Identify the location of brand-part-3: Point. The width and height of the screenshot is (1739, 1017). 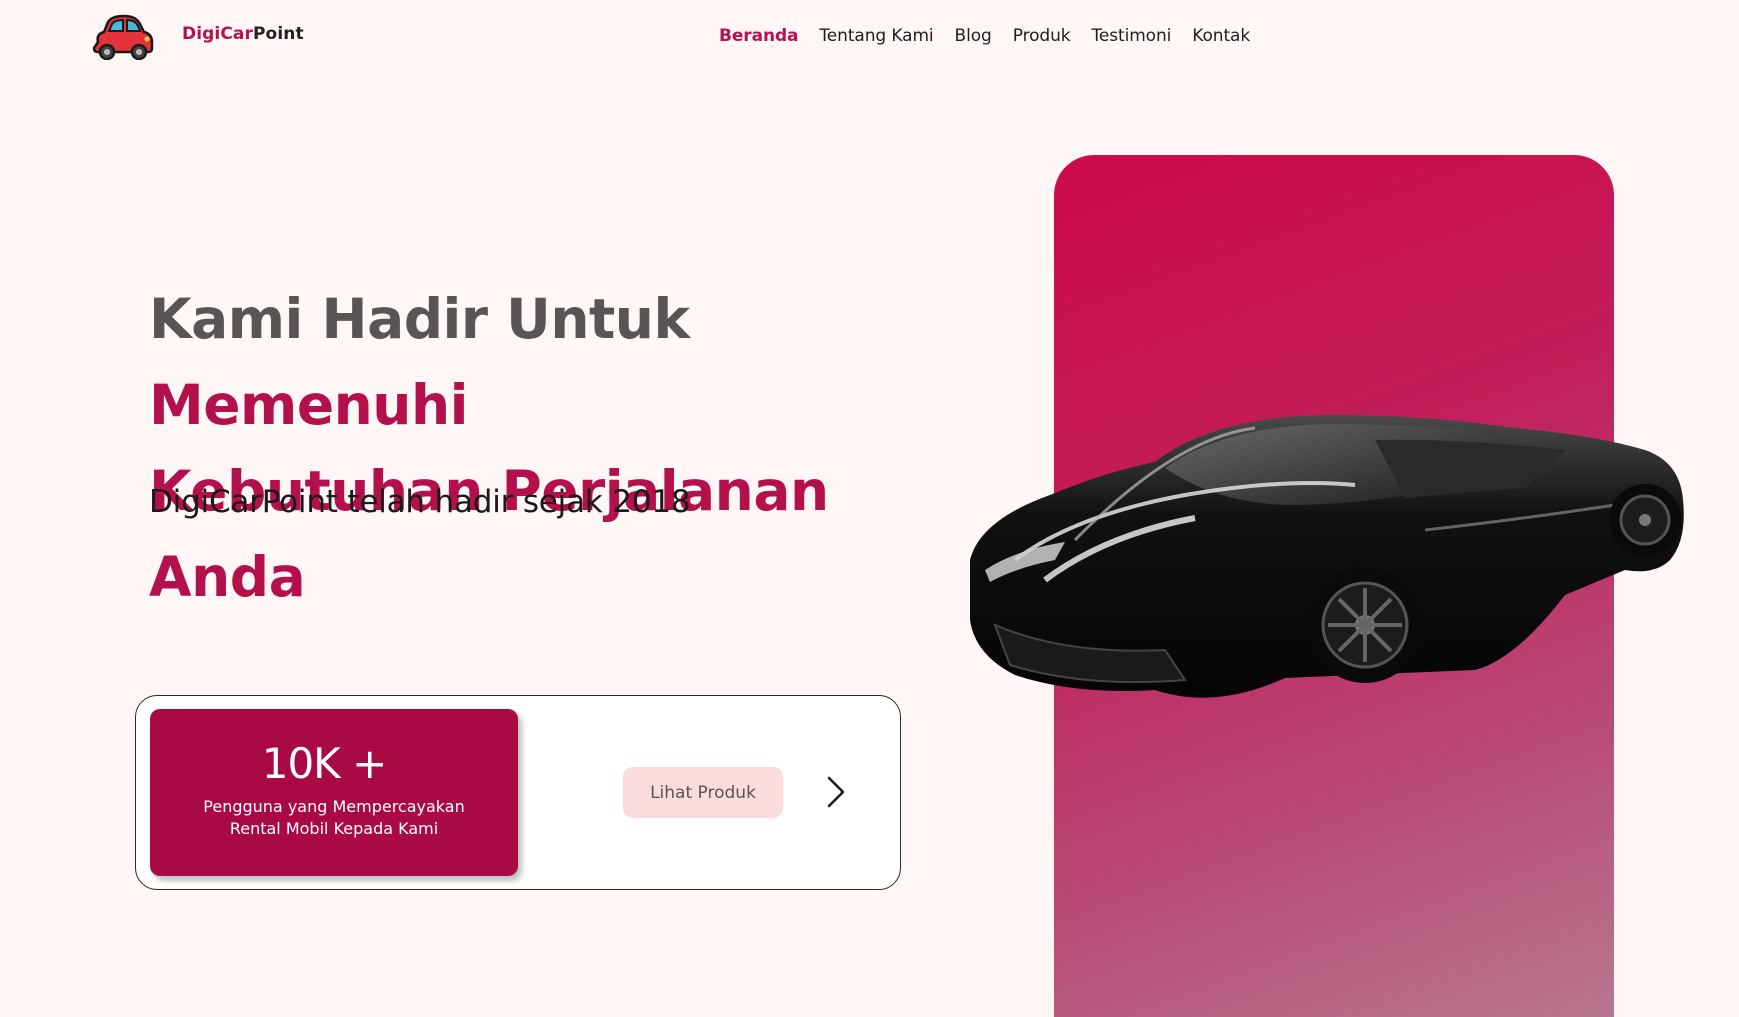
(278, 34).